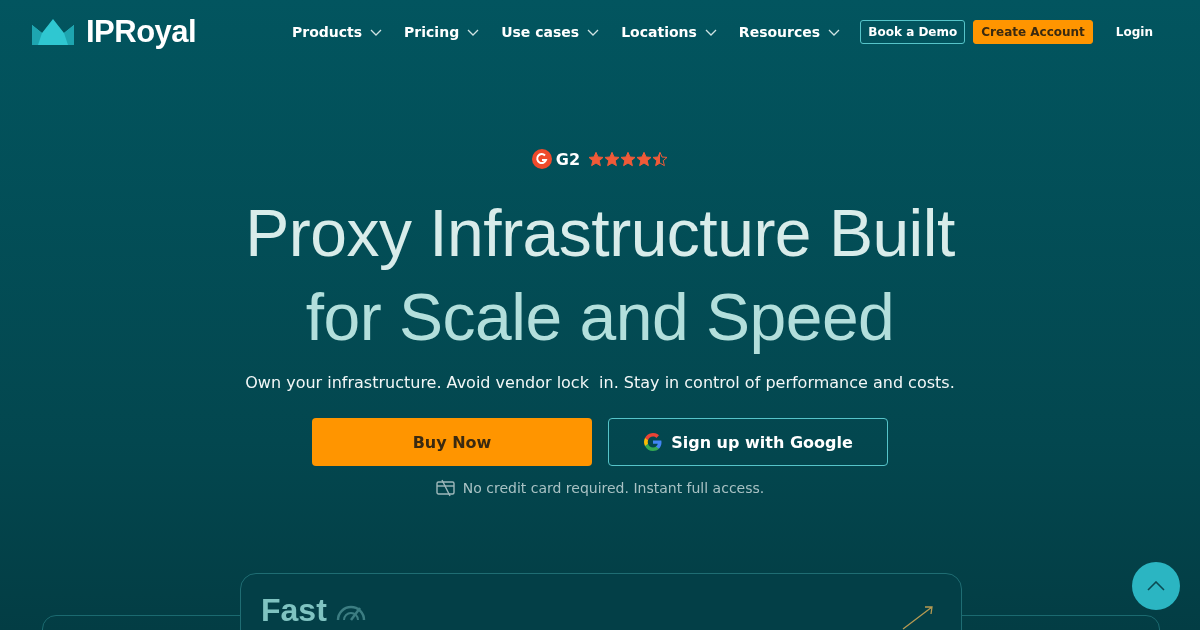 This screenshot has width=1200, height=630. What do you see at coordinates (789, 32) in the screenshot?
I see `nav-menu-item: Resources` at bounding box center [789, 32].